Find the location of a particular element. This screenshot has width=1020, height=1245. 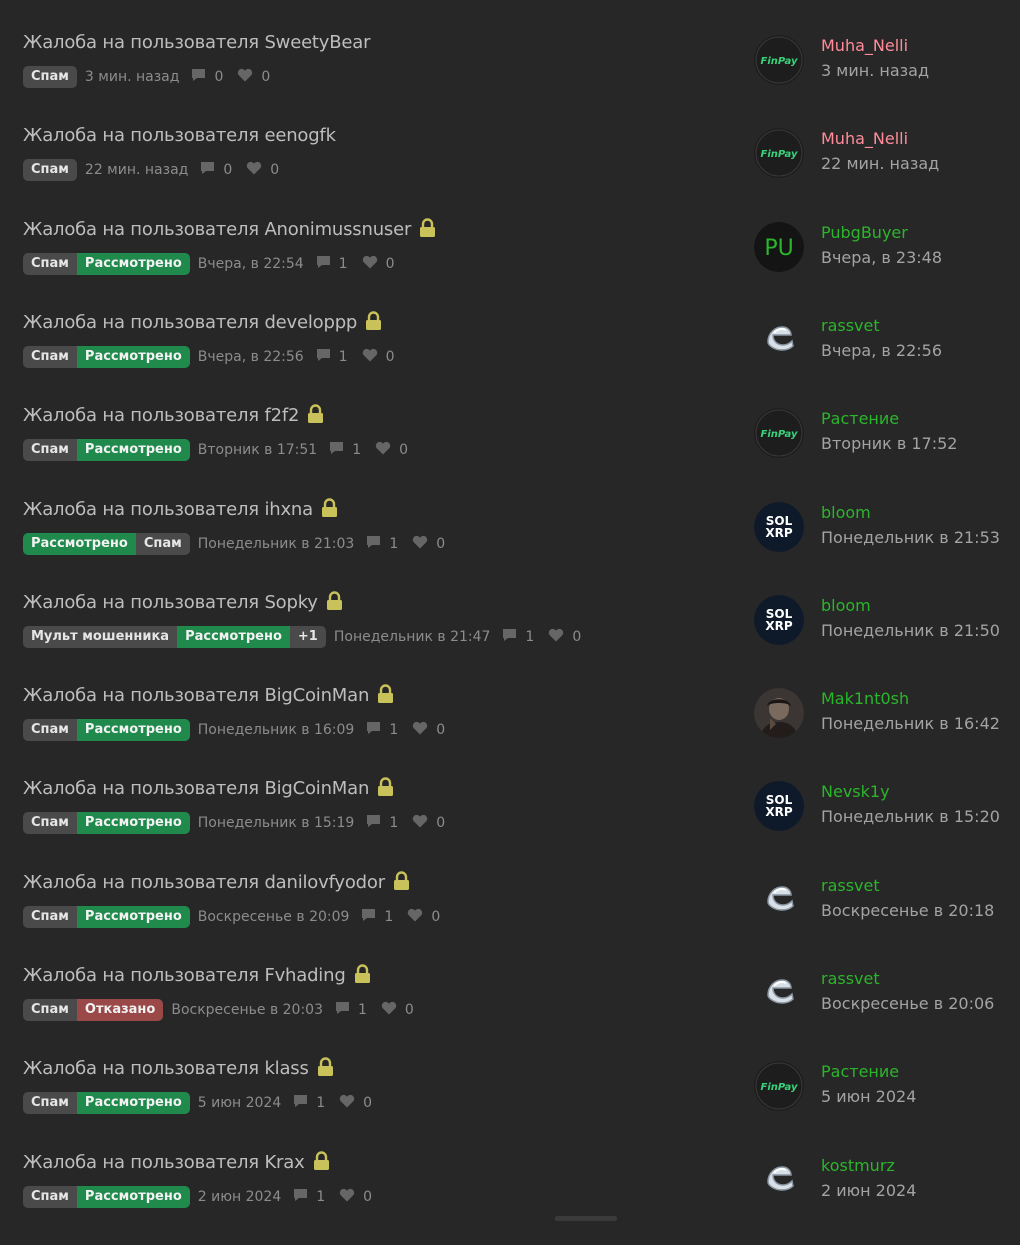

thread-title-text: Жалоба на пользователя developpp is located at coordinates (190, 322).